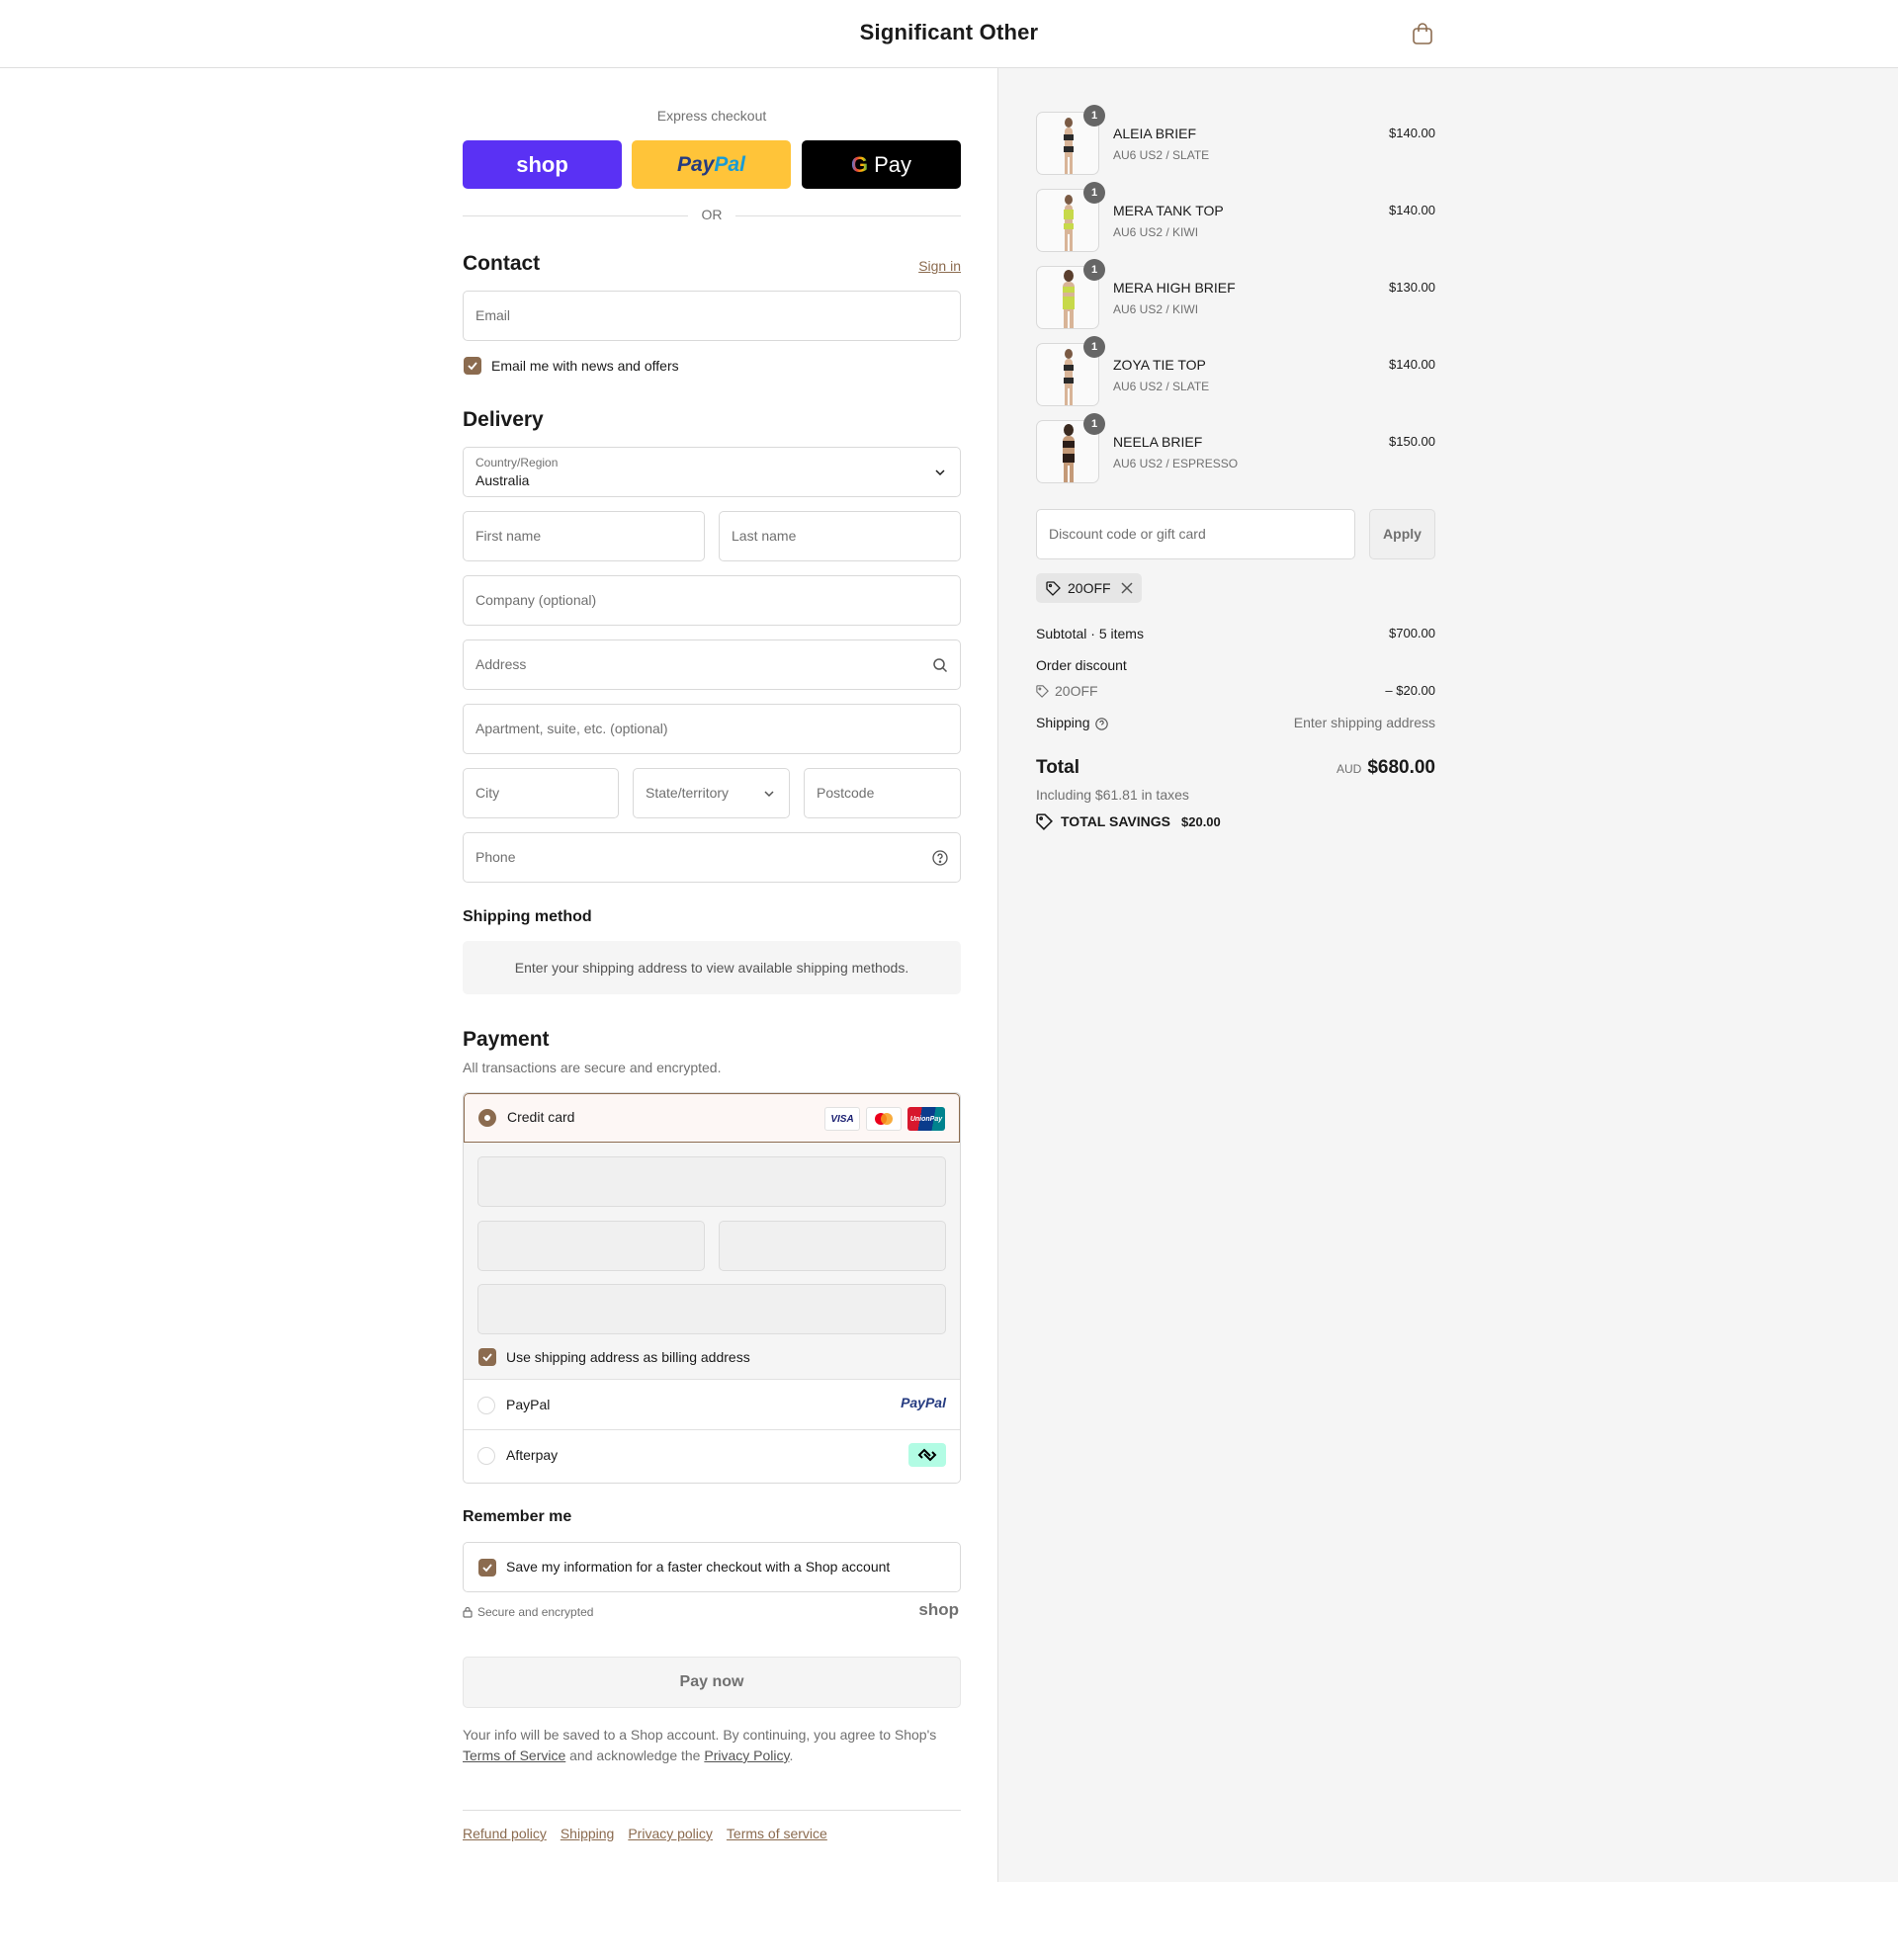  Describe the element at coordinates (532, 1455) in the screenshot. I see `afterpay-label: Afterpay` at that location.